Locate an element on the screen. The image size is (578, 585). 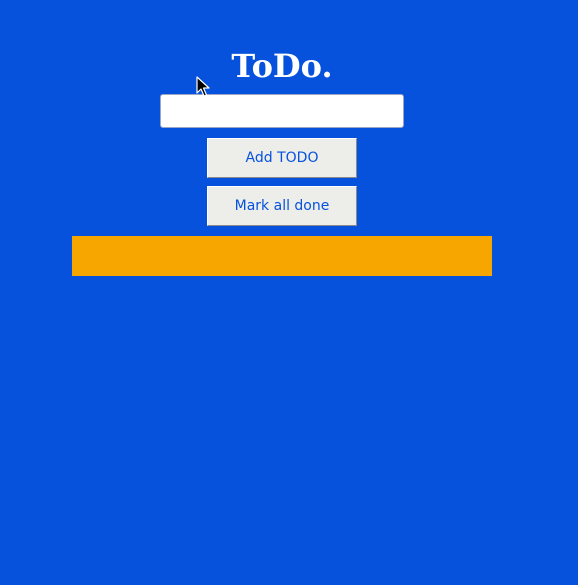
todo-input is located at coordinates (282, 111).